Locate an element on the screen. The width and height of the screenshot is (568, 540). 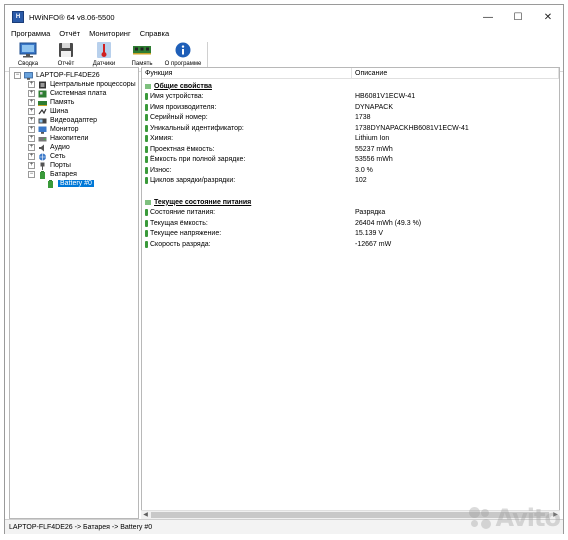
speaker-icon is located at coordinates (42, 148).